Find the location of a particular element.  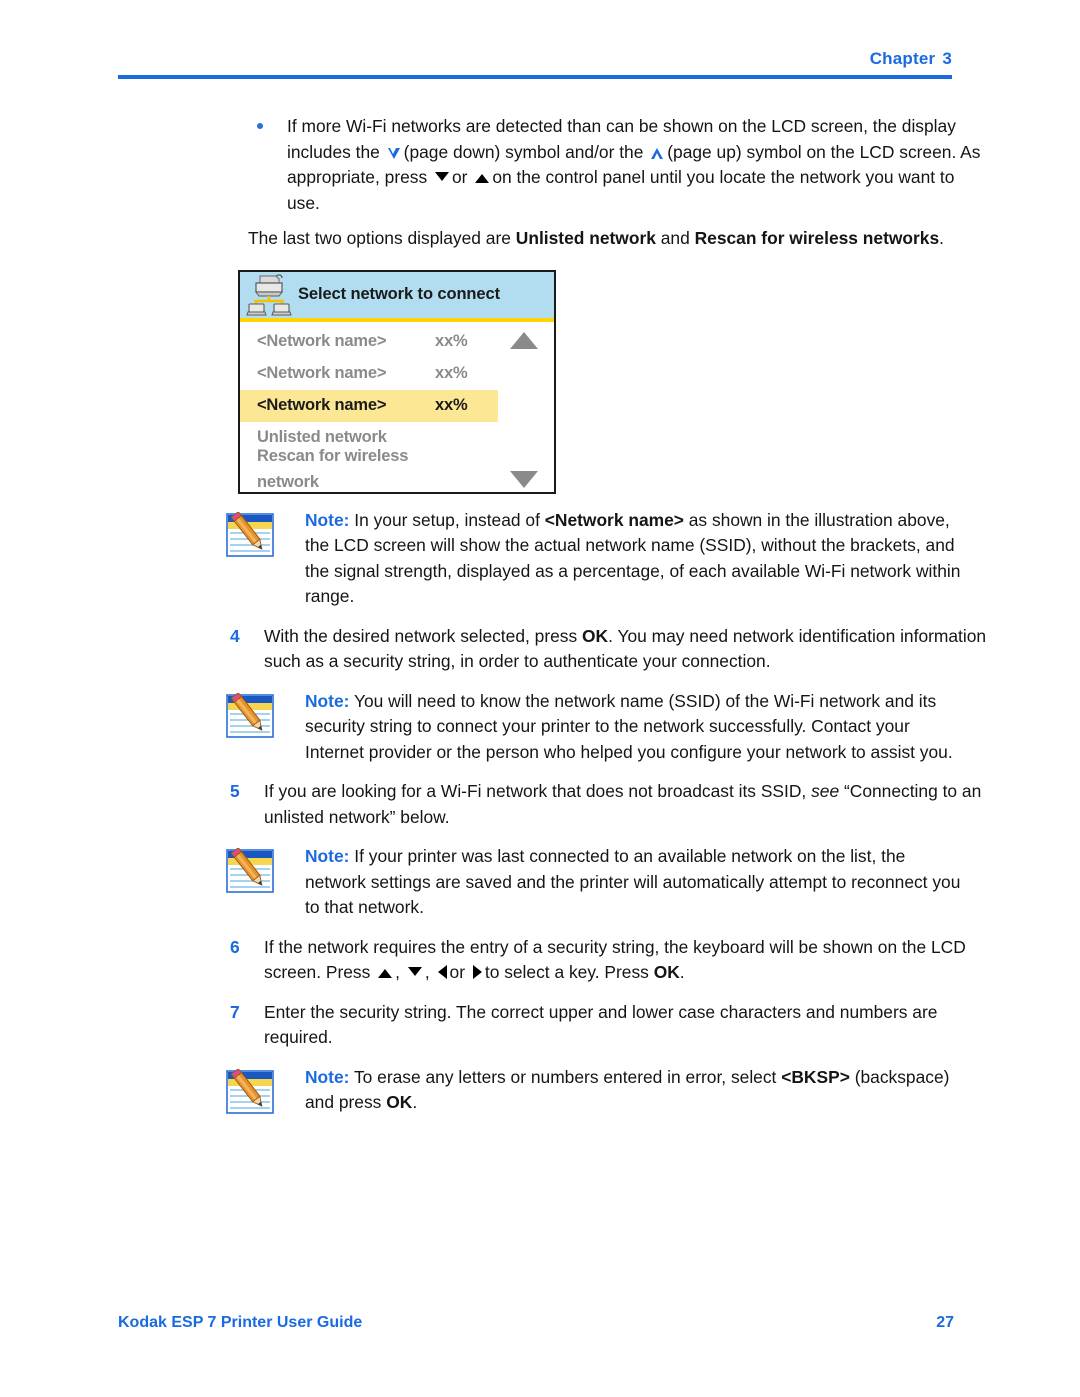

footer-page-number: 27 is located at coordinates (945, 1322).